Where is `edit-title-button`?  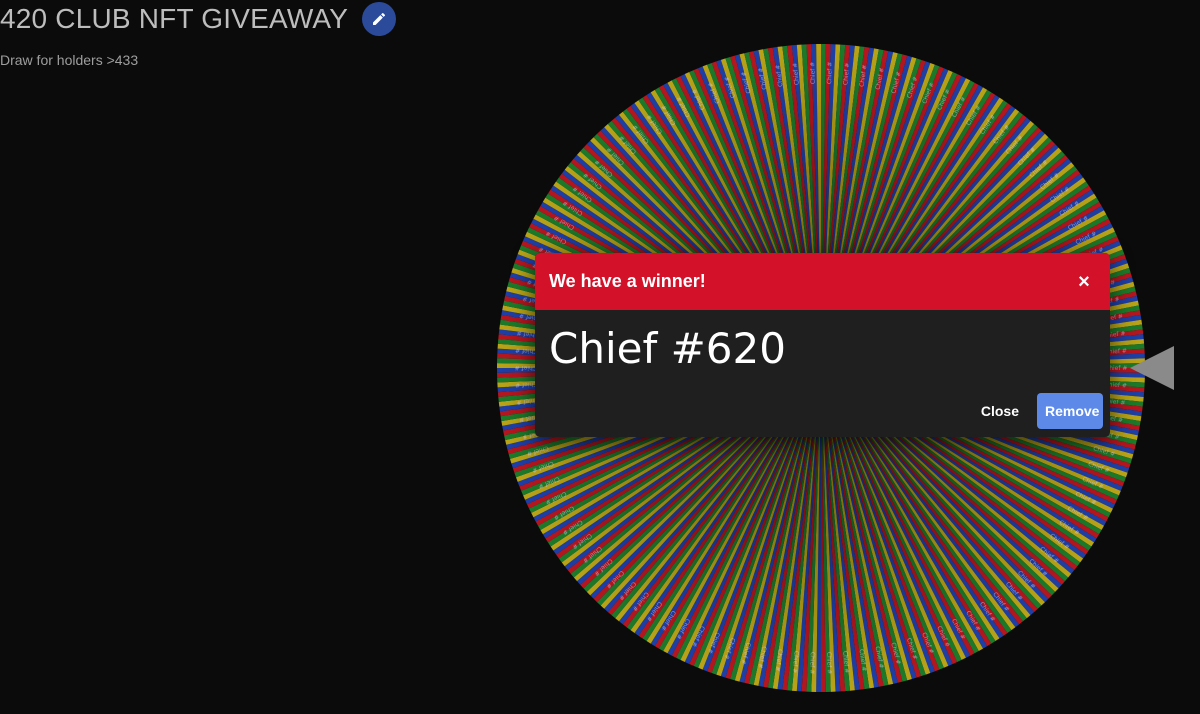
edit-title-button is located at coordinates (379, 19).